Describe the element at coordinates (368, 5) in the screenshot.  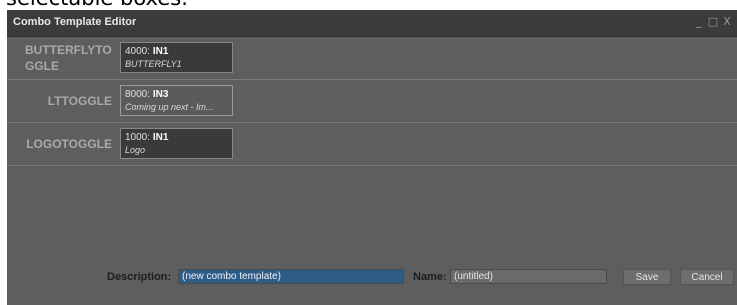
I see `cropped-caption-text: selectable boxes.` at that location.